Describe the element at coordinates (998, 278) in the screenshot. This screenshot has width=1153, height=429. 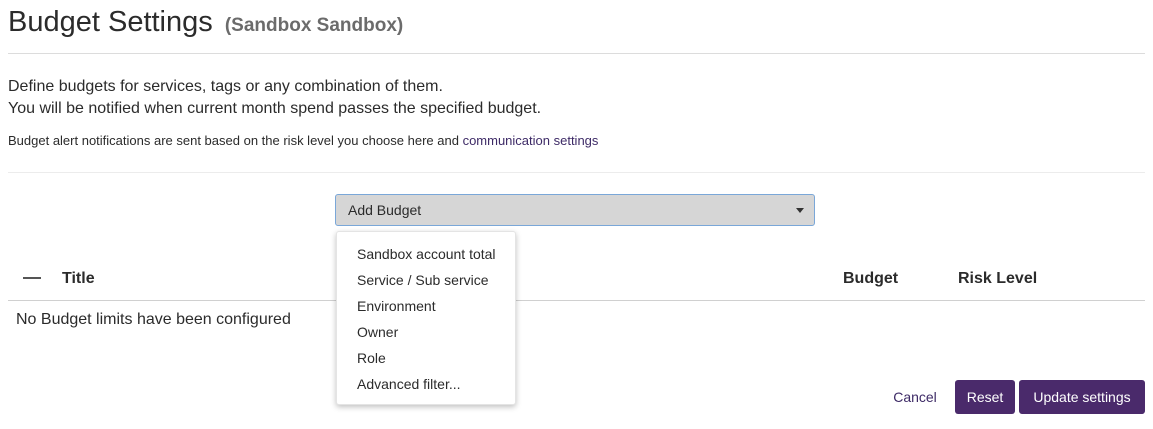
I see `column-risk-level: Risk Level` at that location.